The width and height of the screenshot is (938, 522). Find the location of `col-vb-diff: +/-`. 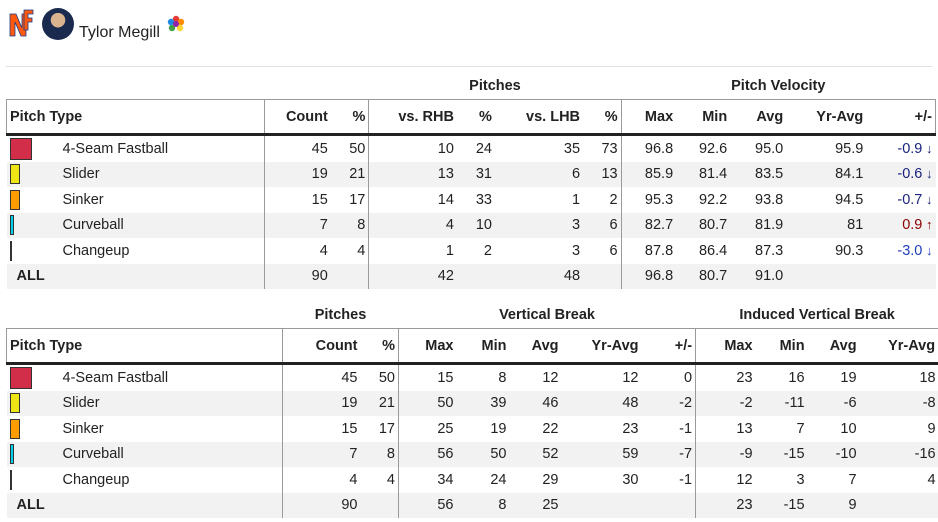

col-vb-diff: +/- is located at coordinates (669, 346).